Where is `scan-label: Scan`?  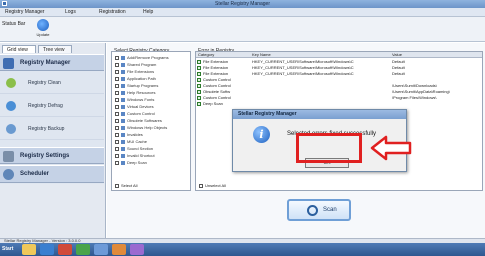
scan-label: Scan is located at coordinates (330, 210).